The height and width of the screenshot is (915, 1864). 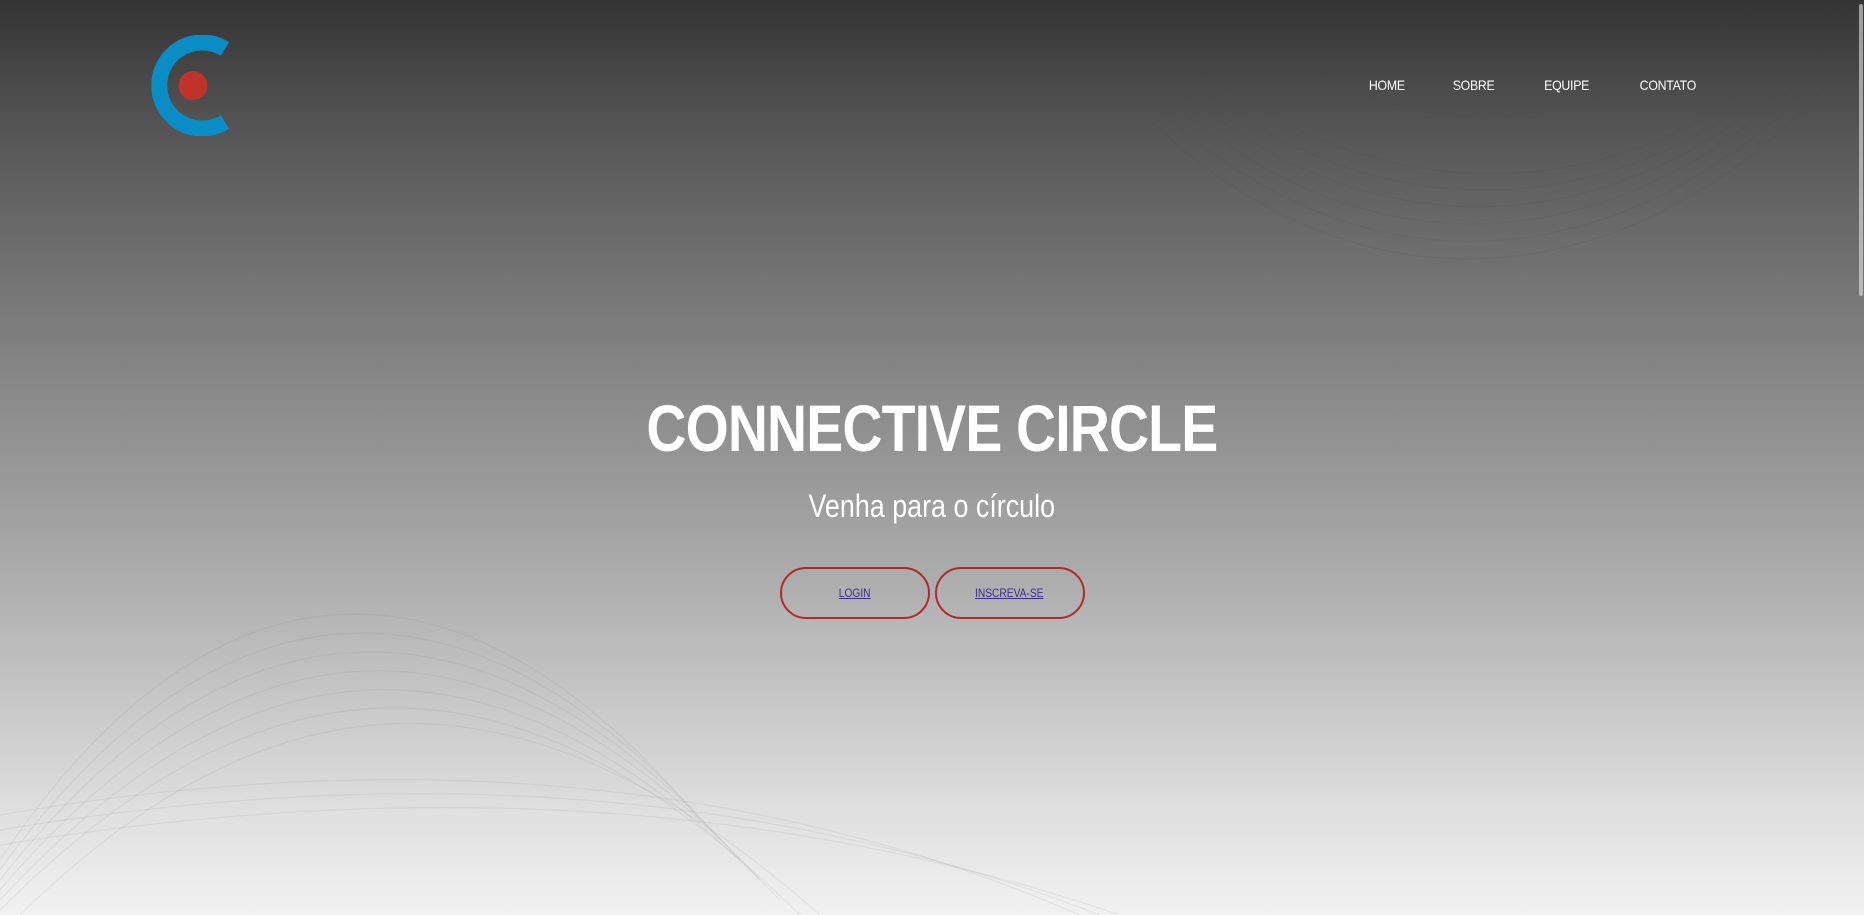 I want to click on hero-subtitle: Venha para o círculo, so click(x=932, y=506).